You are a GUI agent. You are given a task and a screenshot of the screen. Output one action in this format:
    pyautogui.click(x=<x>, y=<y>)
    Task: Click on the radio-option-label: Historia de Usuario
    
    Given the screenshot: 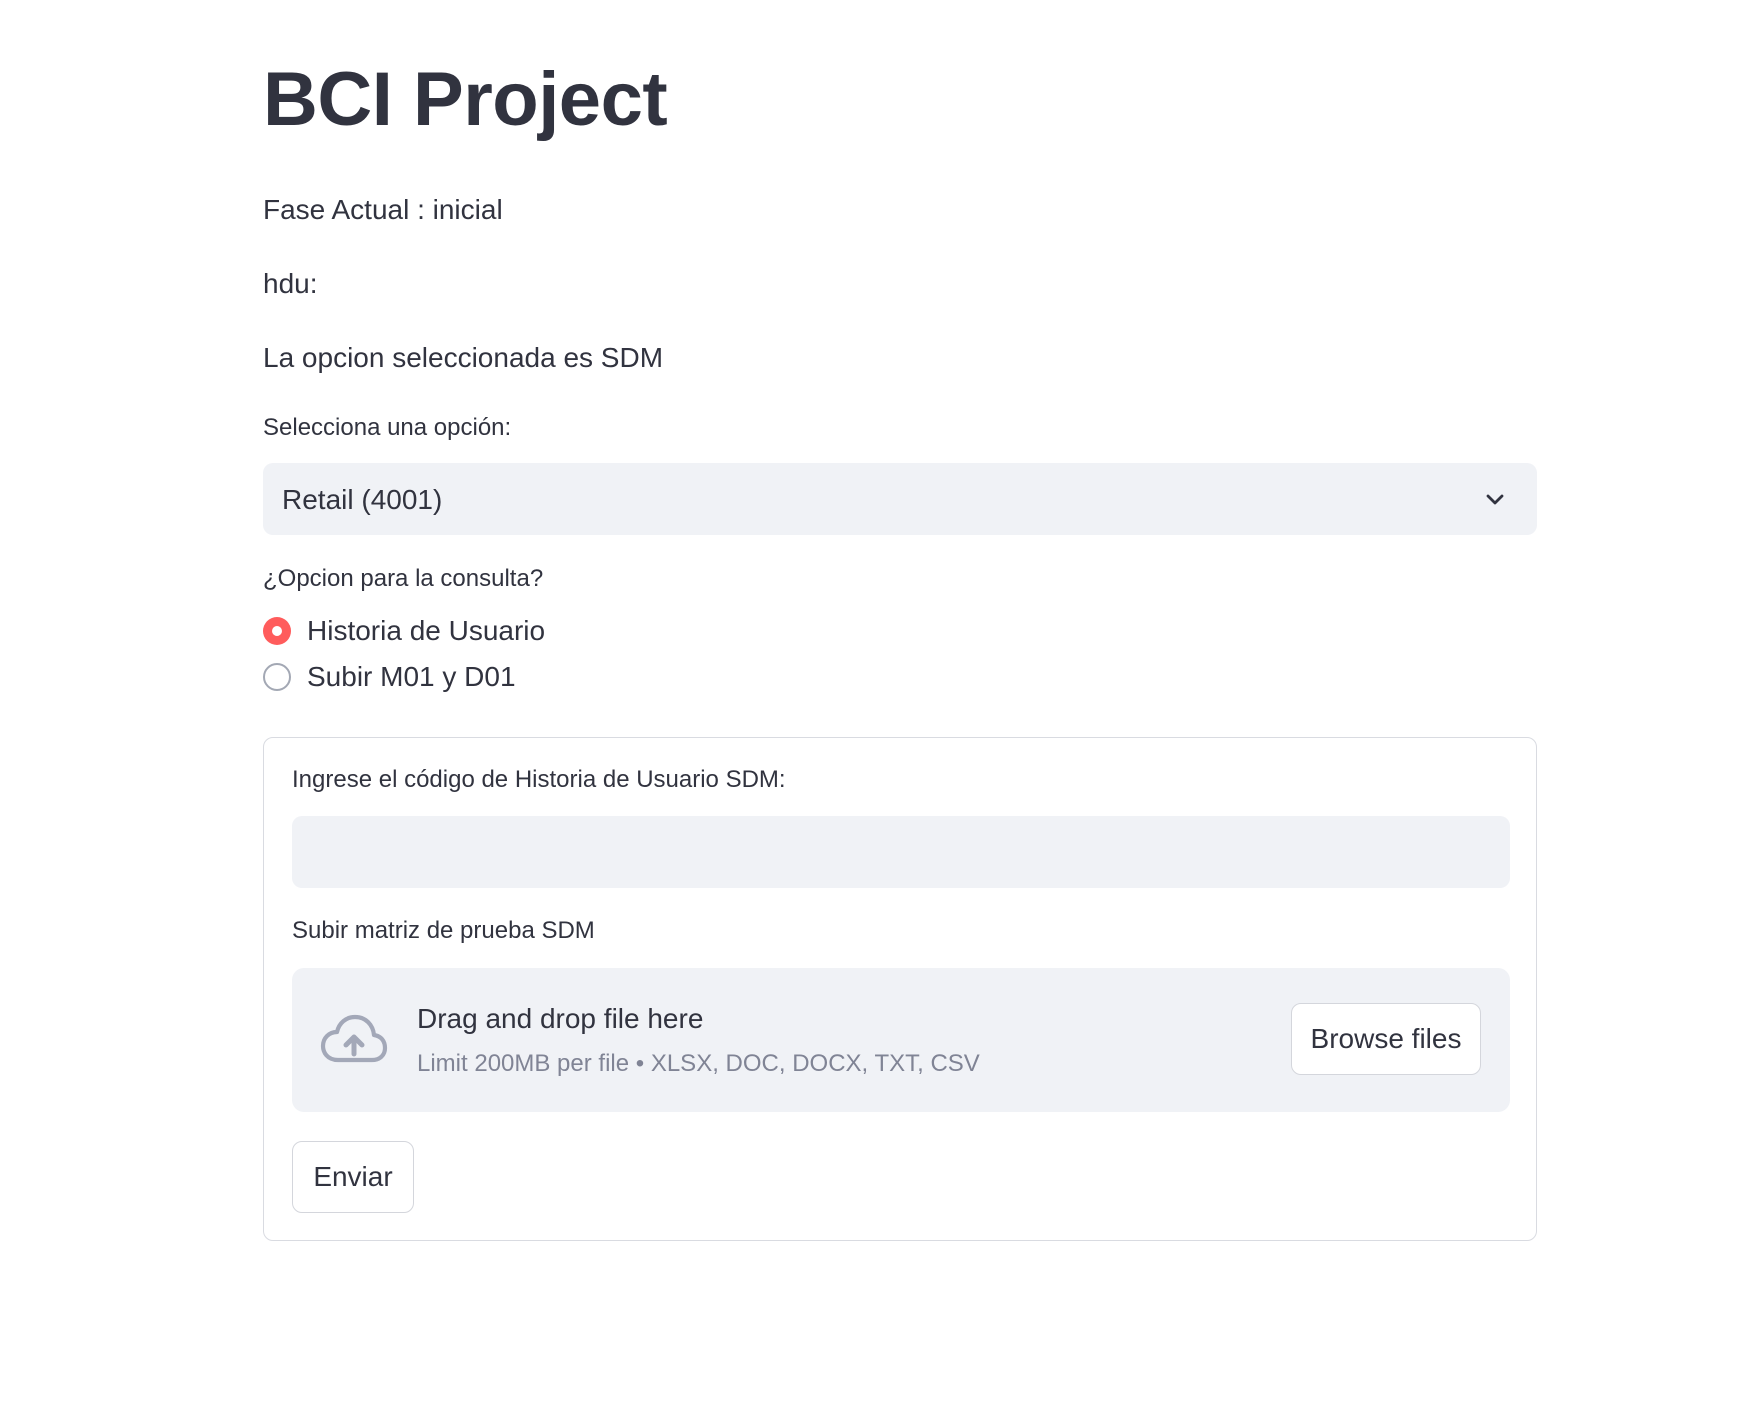 What is the action you would take?
    pyautogui.click(x=426, y=631)
    